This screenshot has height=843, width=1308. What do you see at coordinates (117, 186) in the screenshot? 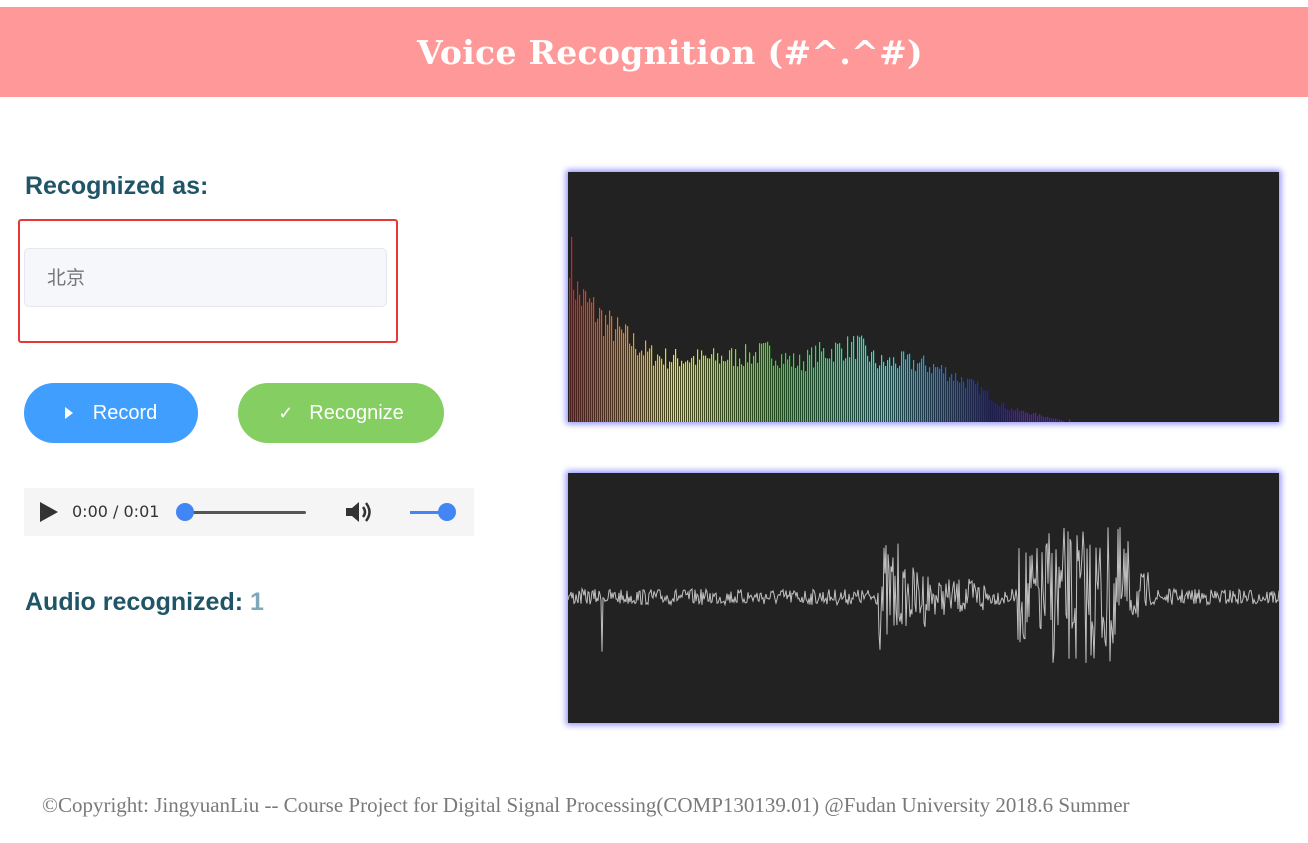
I see `recognized-as-label: Recognized as:` at bounding box center [117, 186].